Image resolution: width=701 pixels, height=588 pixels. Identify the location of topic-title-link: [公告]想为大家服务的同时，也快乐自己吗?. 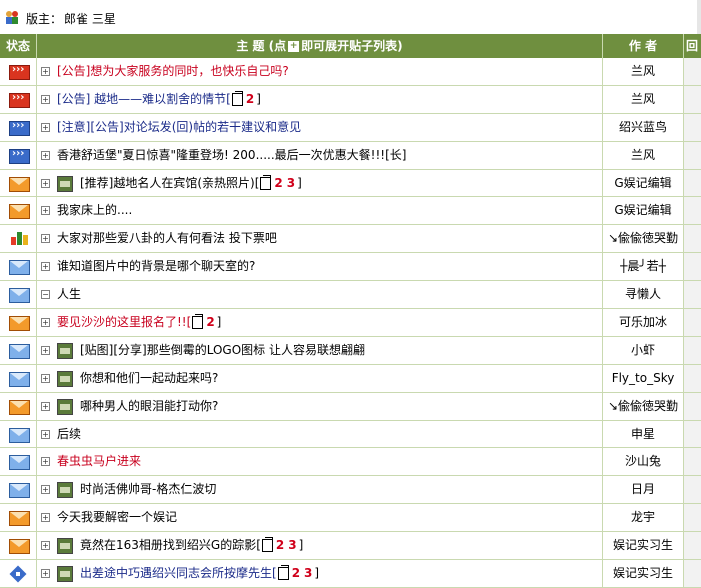
(173, 71).